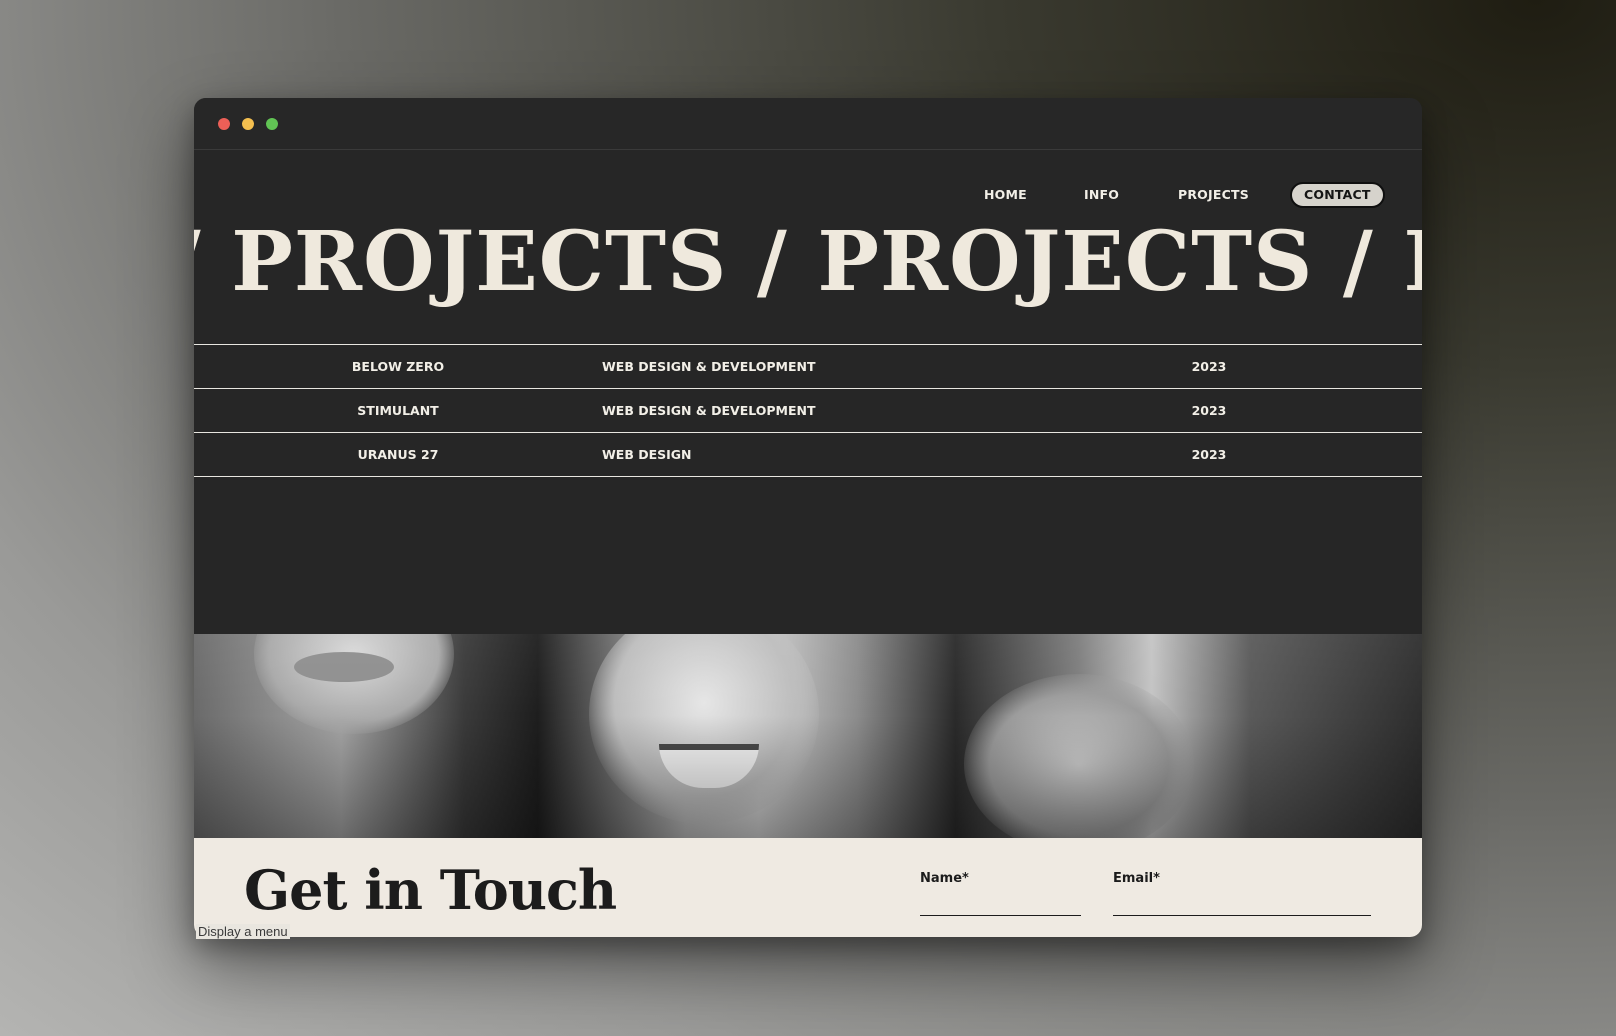 Image resolution: width=1616 pixels, height=1036 pixels. I want to click on project-row: URANUS 27 WEB DESIGN 2023, so click(808, 454).